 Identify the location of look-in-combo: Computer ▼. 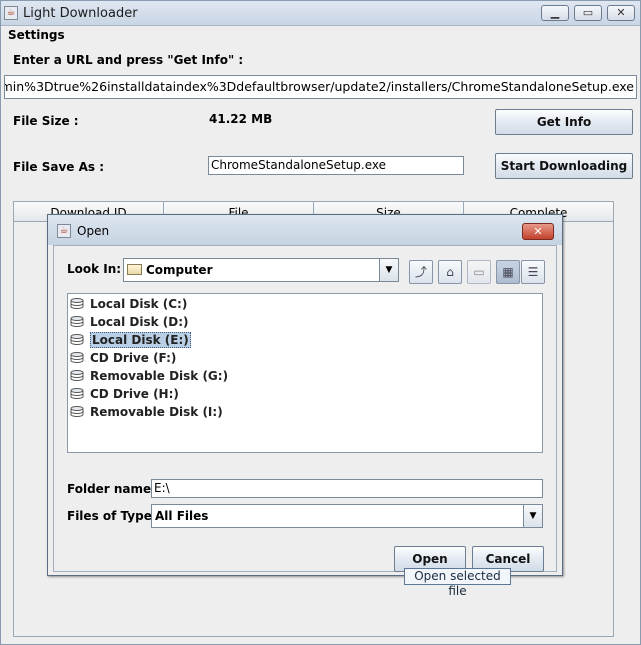
(261, 270).